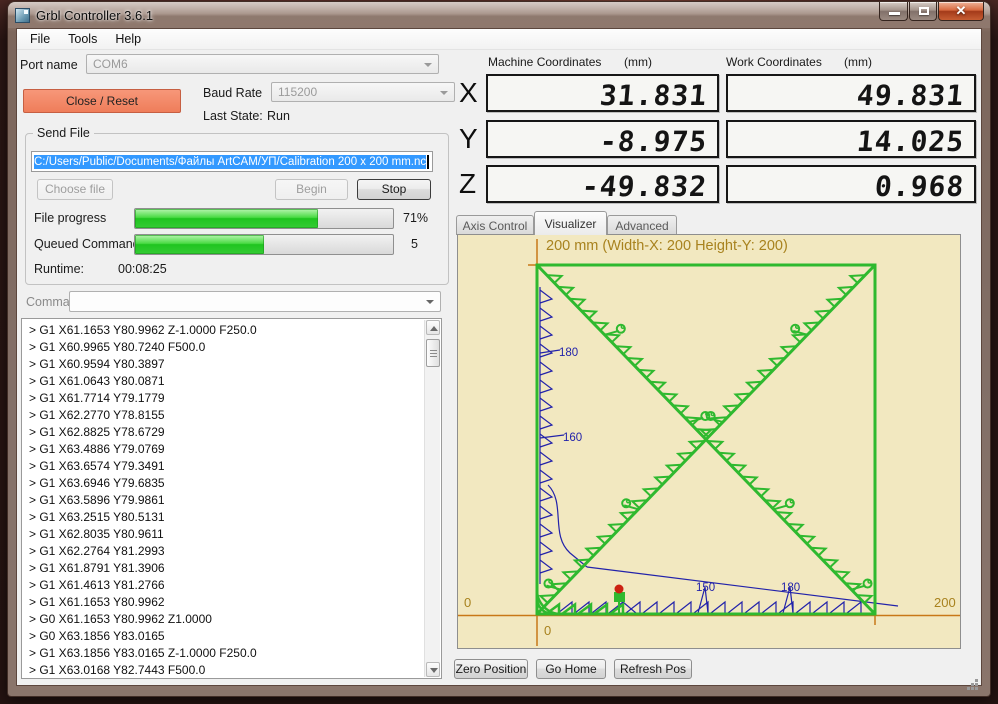 This screenshot has width=998, height=704. What do you see at coordinates (63, 133) in the screenshot?
I see `send-file-group-label: Send File` at bounding box center [63, 133].